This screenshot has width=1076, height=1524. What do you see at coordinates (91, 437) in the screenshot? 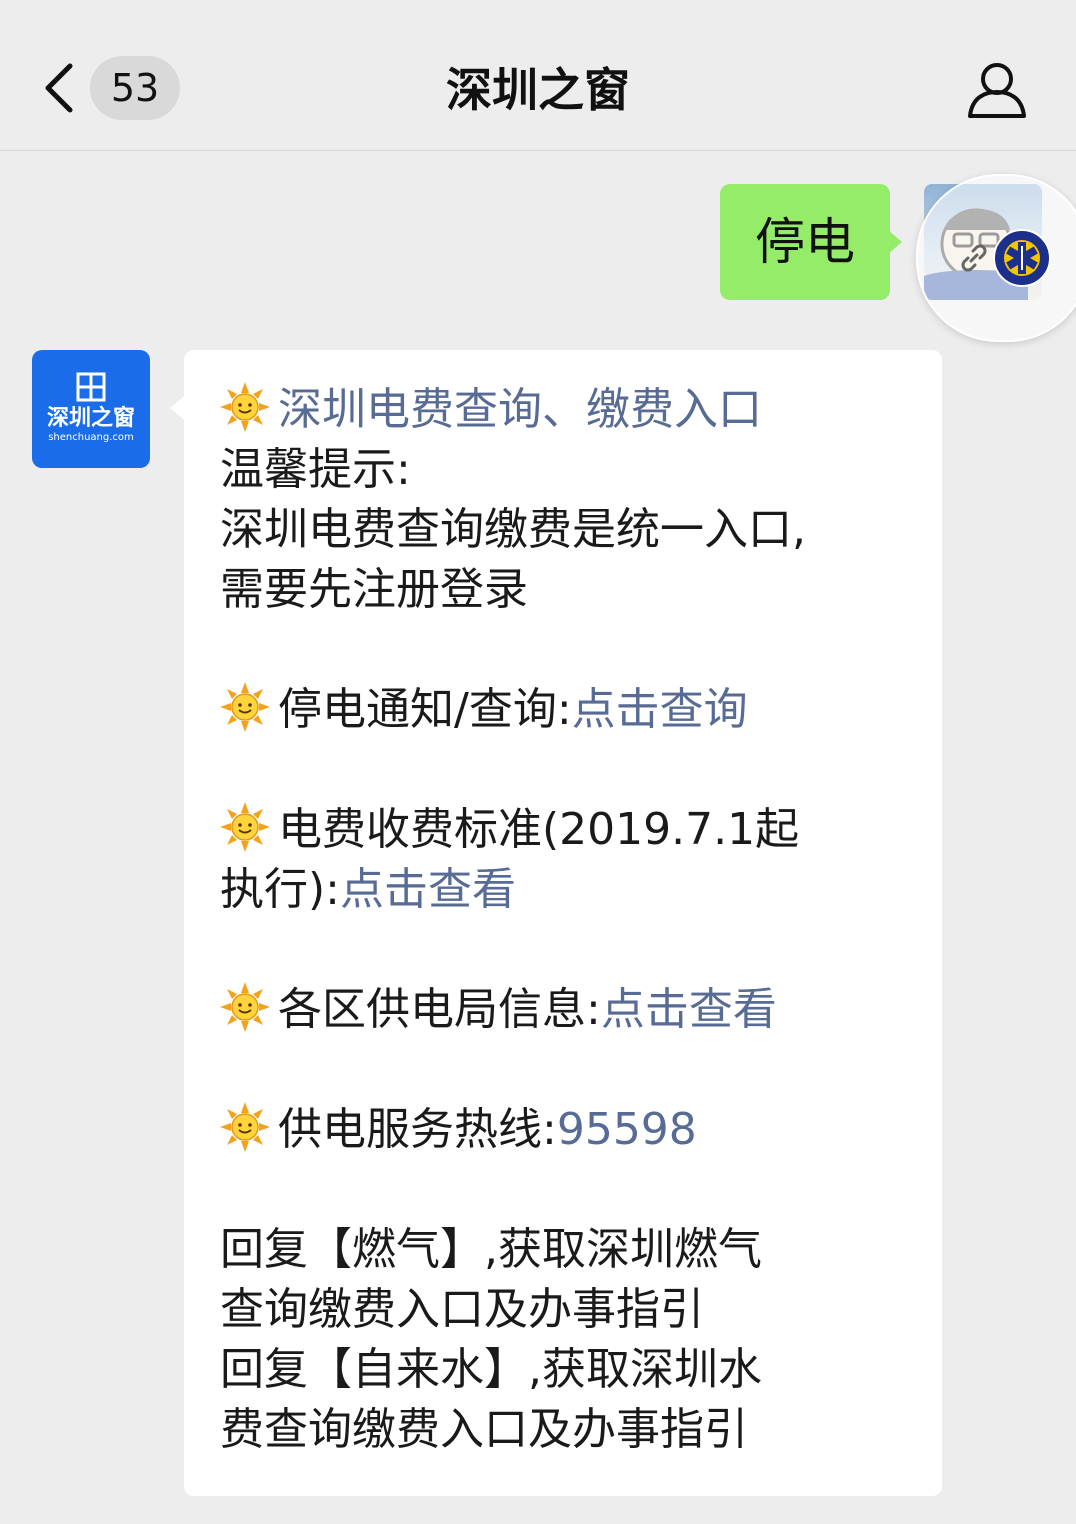
I see `account-logo-subtext: shenchuang.com` at bounding box center [91, 437].